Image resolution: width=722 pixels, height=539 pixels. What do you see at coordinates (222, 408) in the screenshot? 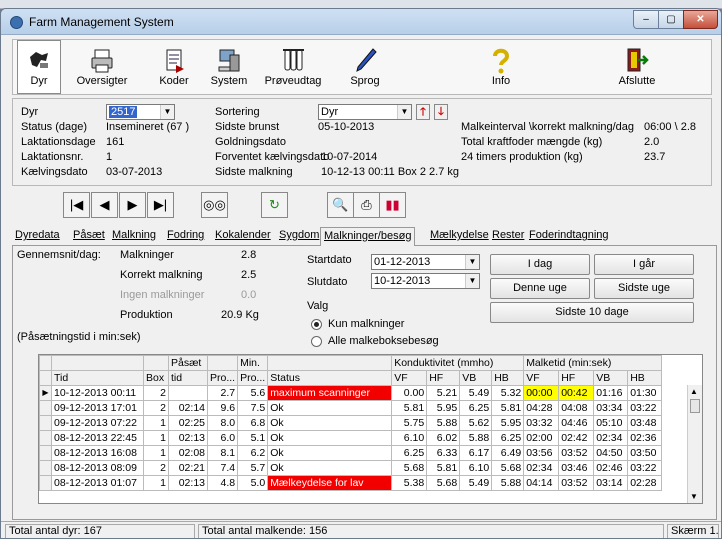
I see `table-cell: 9.6` at bounding box center [222, 408].